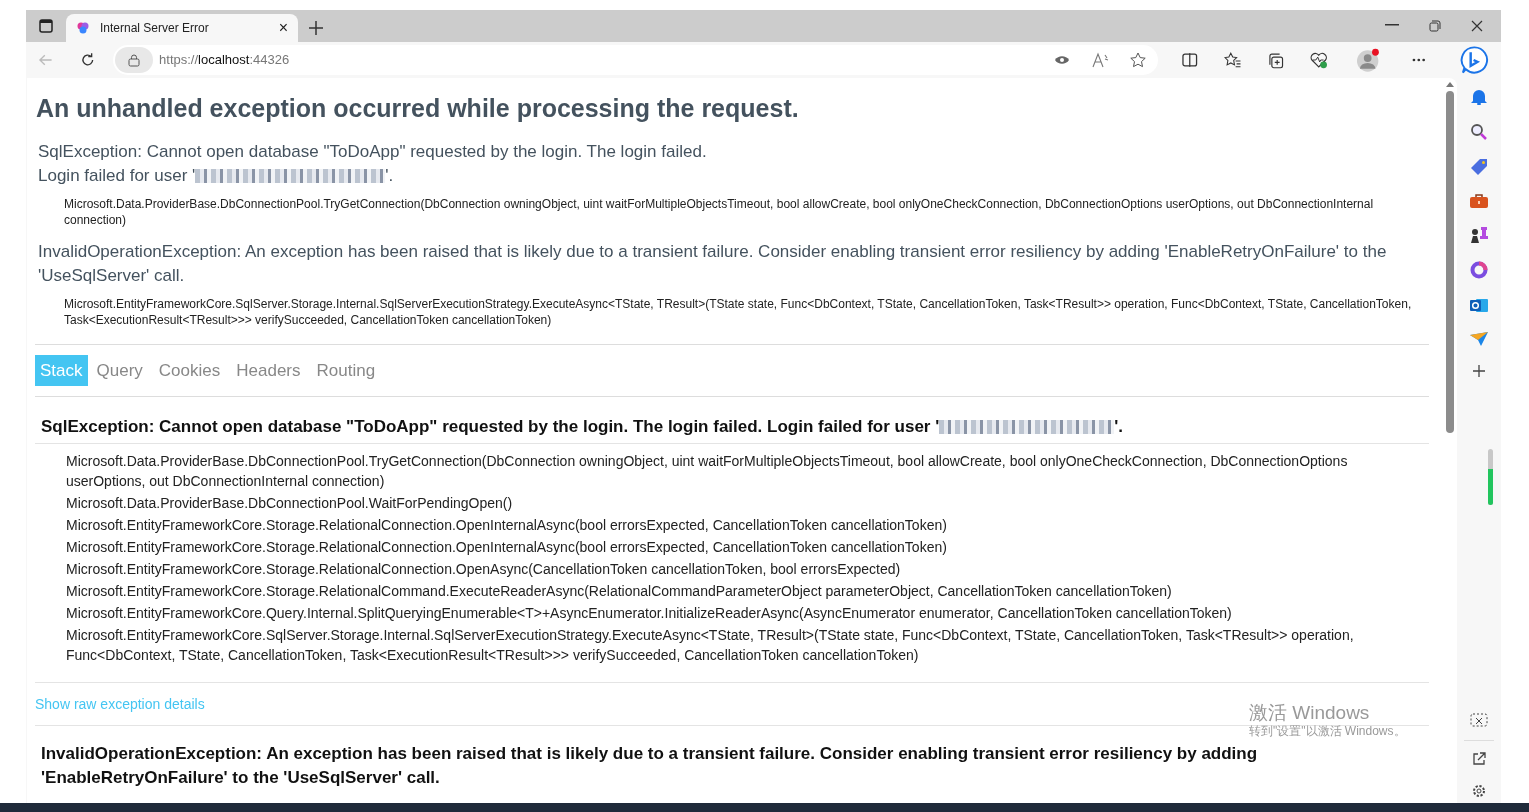 The width and height of the screenshot is (1529, 812). What do you see at coordinates (61, 370) in the screenshot?
I see `stack-tab: Stack` at bounding box center [61, 370].